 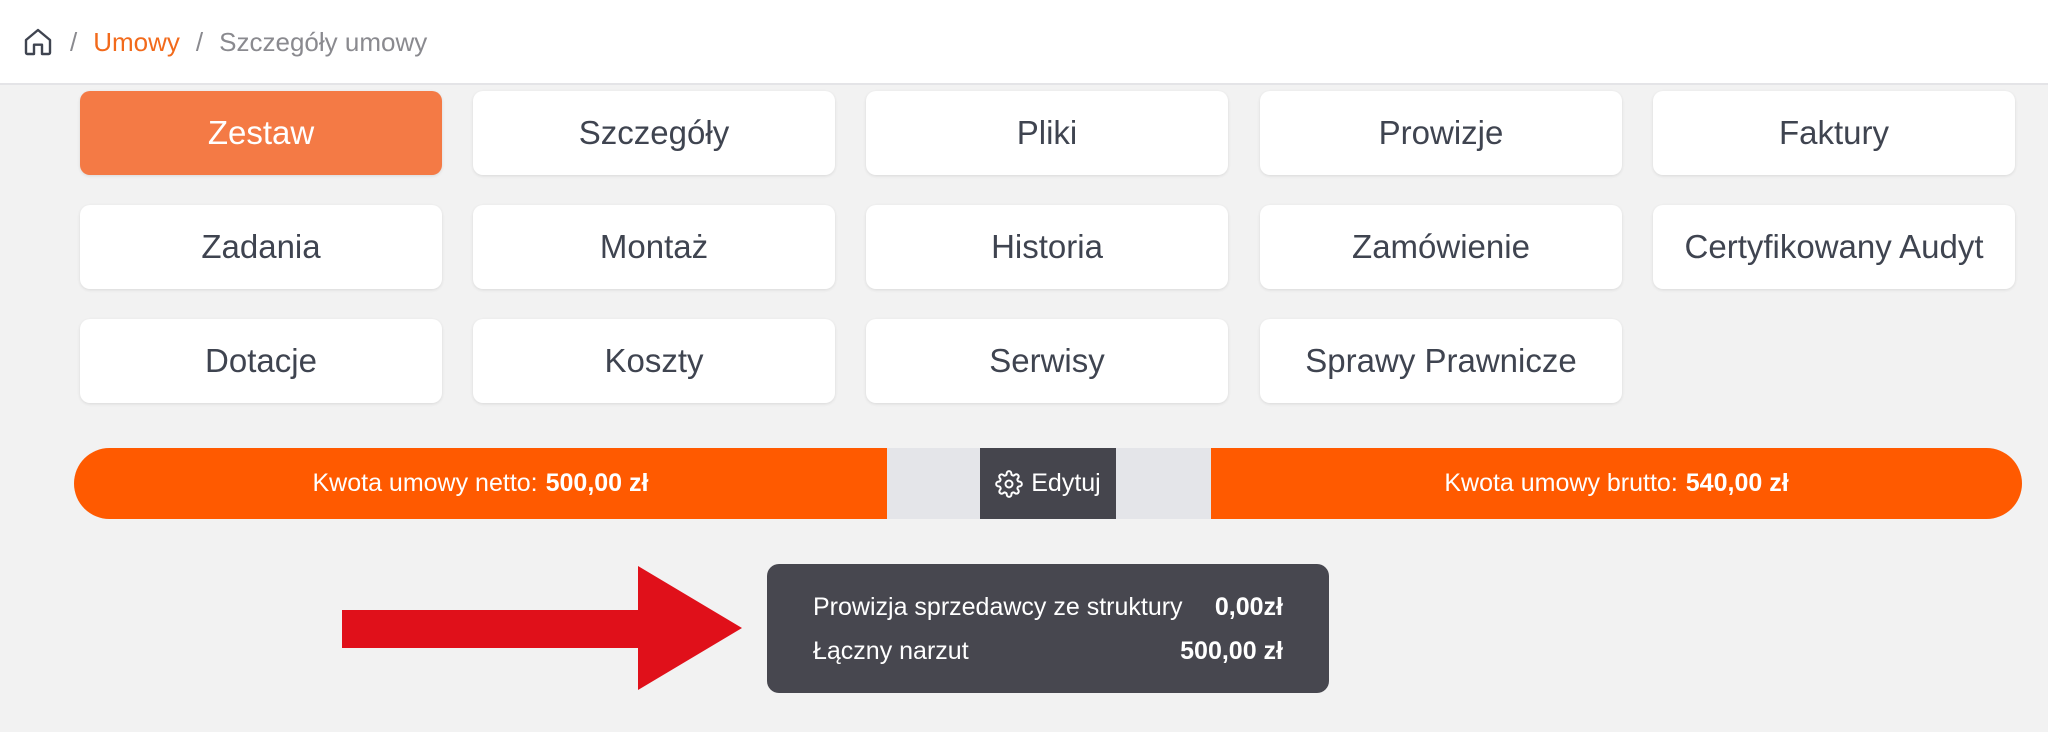 I want to click on tooltip-label: Prowizja sprzedawcy ze struktury, so click(x=998, y=606).